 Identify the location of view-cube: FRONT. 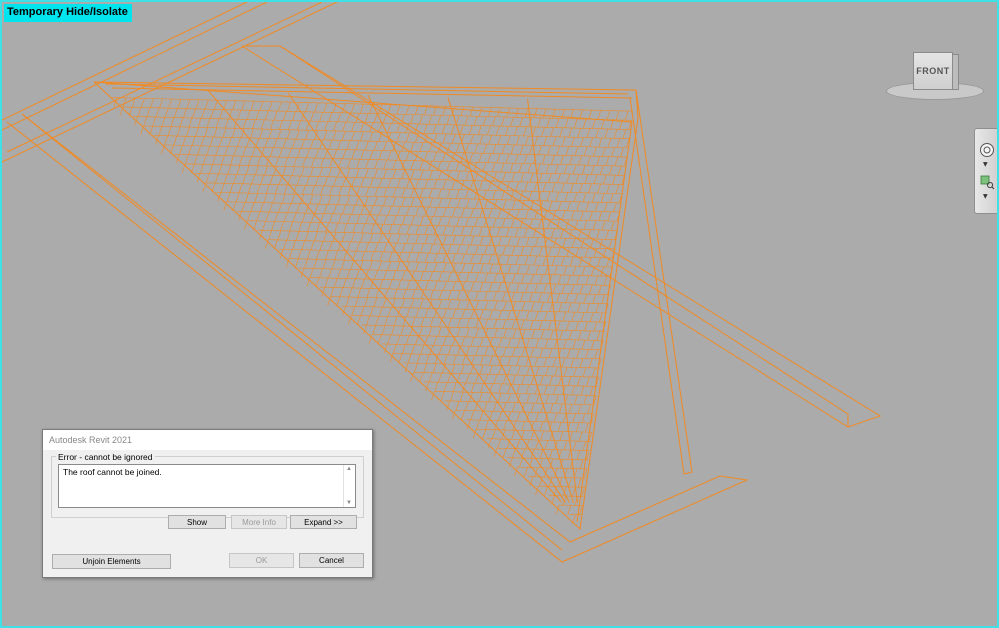
(934, 74).